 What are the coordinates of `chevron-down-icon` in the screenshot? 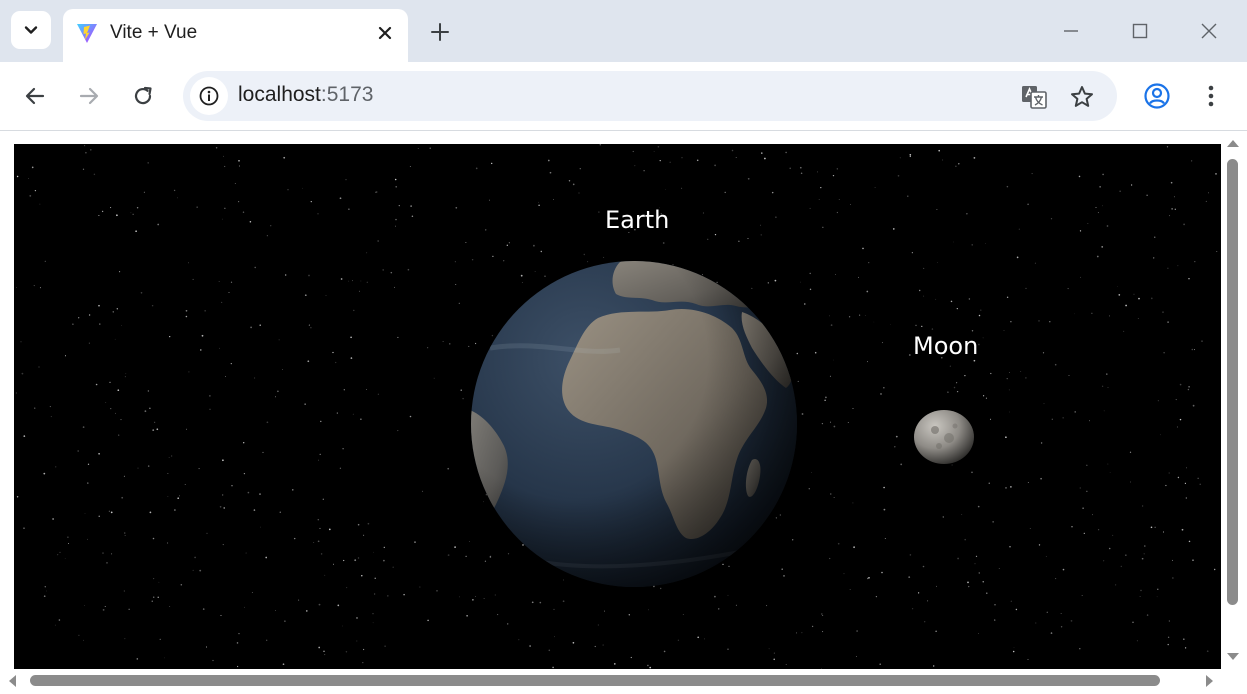 It's located at (31, 30).